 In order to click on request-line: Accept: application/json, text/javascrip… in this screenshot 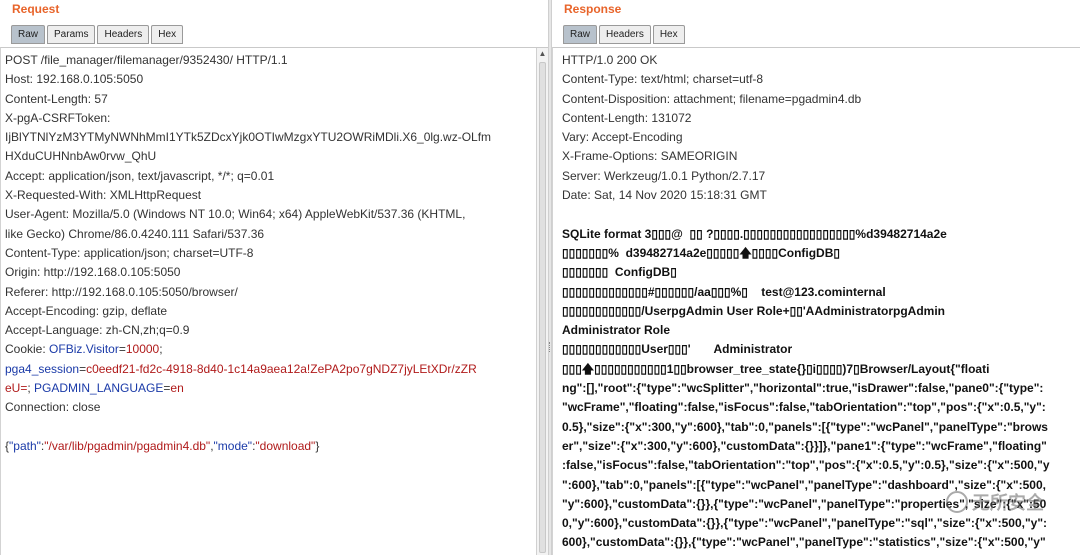, I will do `click(140, 175)`.